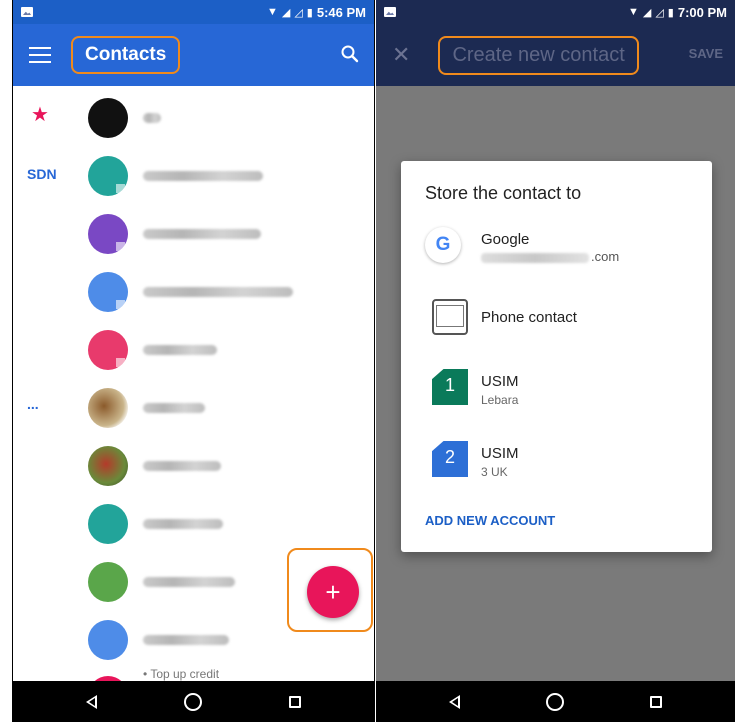 The height and width of the screenshot is (722, 739). What do you see at coordinates (535, 258) in the screenshot?
I see `email-redacted` at bounding box center [535, 258].